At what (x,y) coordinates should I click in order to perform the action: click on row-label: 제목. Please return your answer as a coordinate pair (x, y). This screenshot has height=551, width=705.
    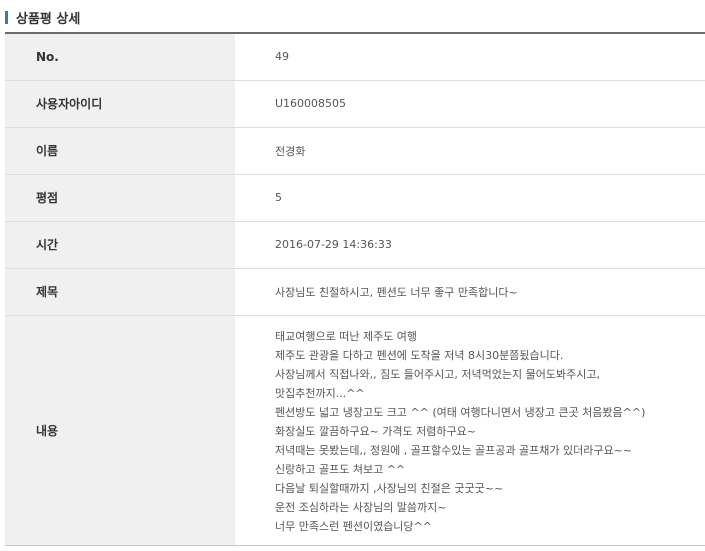
    Looking at the image, I should click on (120, 292).